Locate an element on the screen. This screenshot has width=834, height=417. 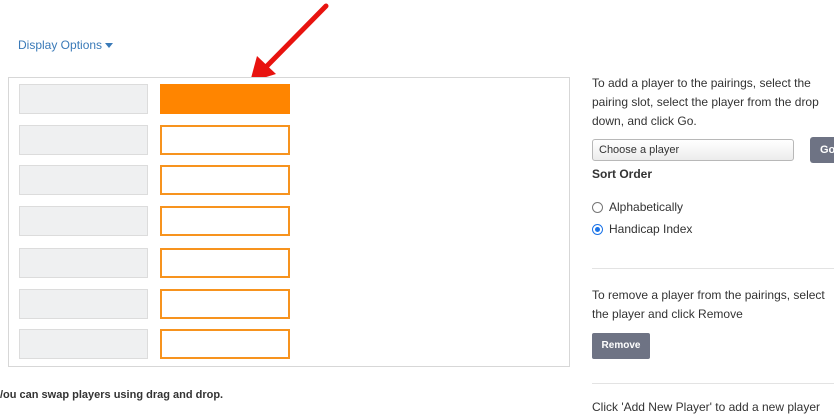
display-options-label: Display Options is located at coordinates (60, 45).